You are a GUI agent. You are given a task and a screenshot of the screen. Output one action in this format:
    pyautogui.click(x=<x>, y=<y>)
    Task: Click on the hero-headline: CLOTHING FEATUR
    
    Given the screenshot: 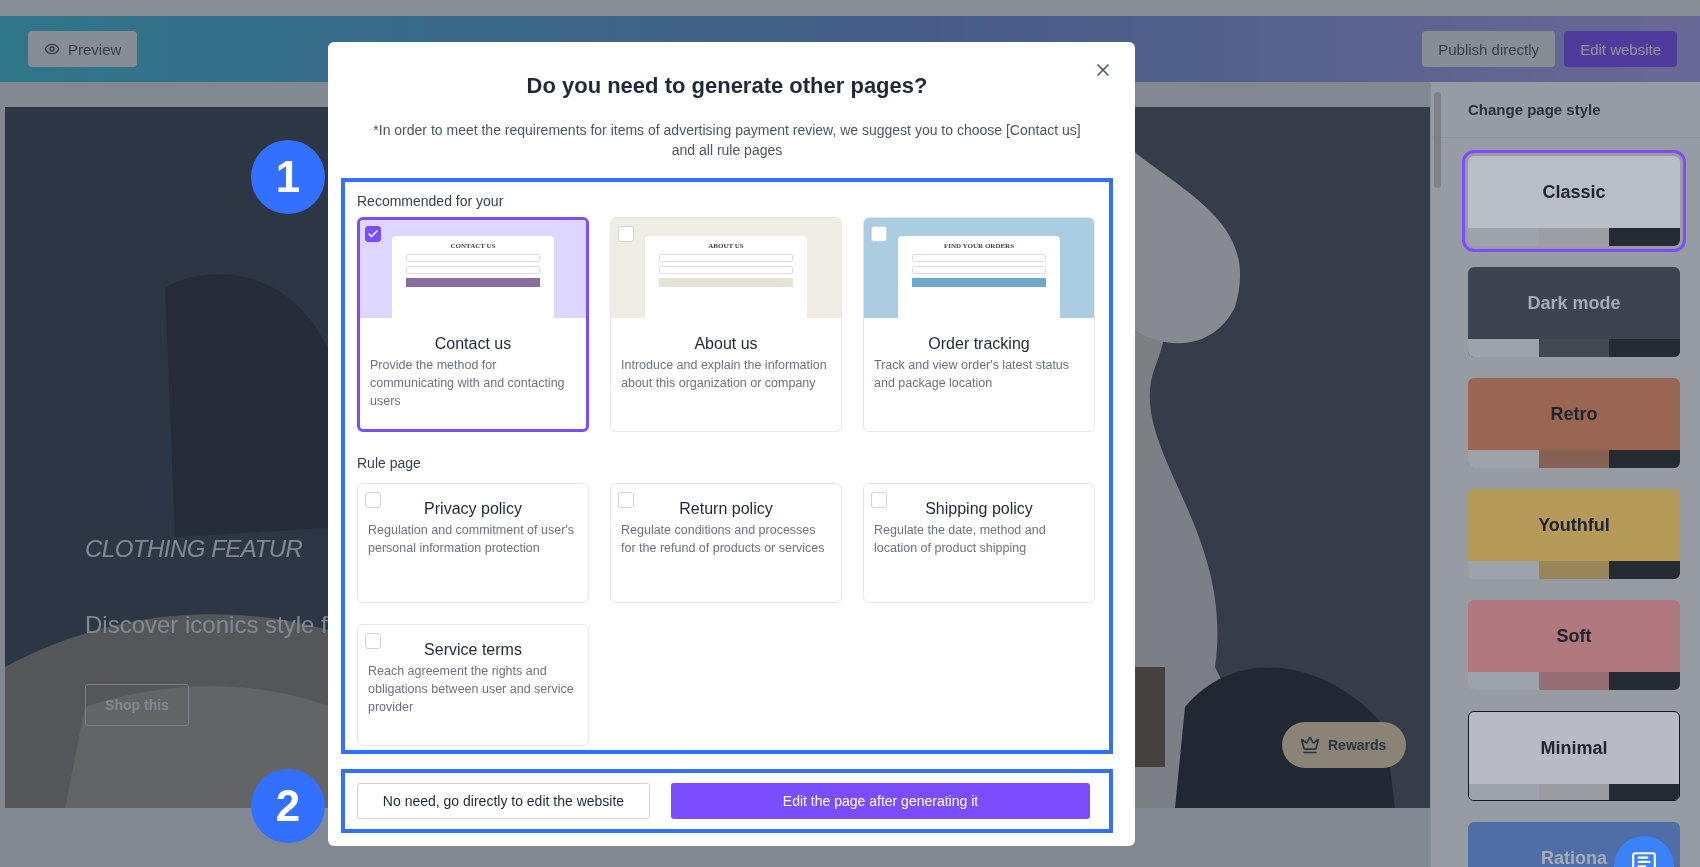 What is the action you would take?
    pyautogui.click(x=194, y=549)
    